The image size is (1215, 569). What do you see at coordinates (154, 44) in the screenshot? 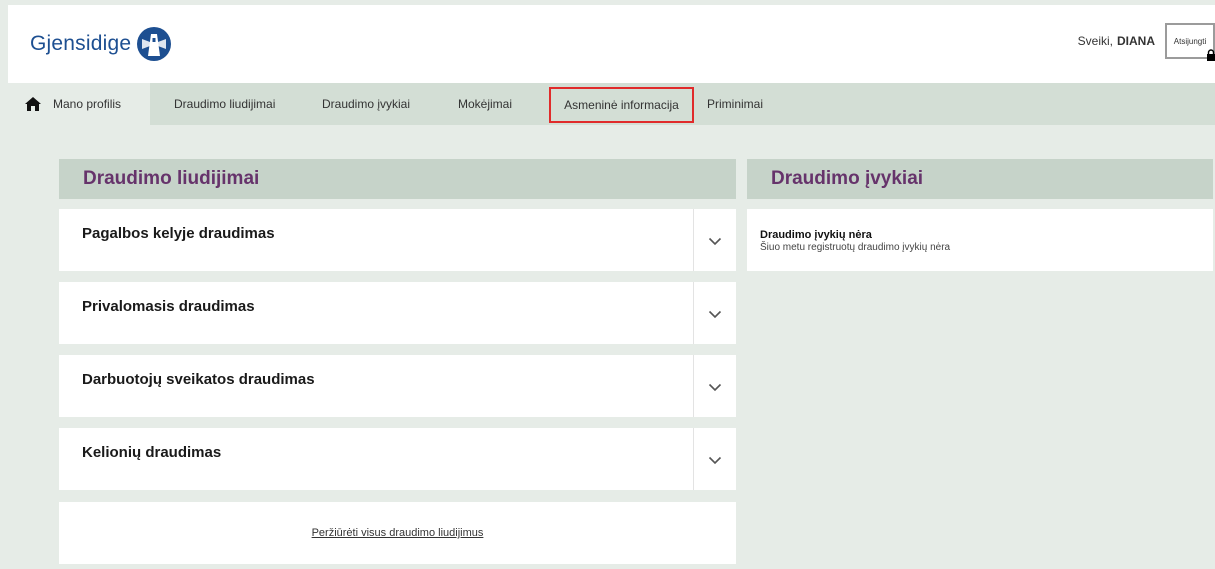
I see `lighthouse-logo-icon` at bounding box center [154, 44].